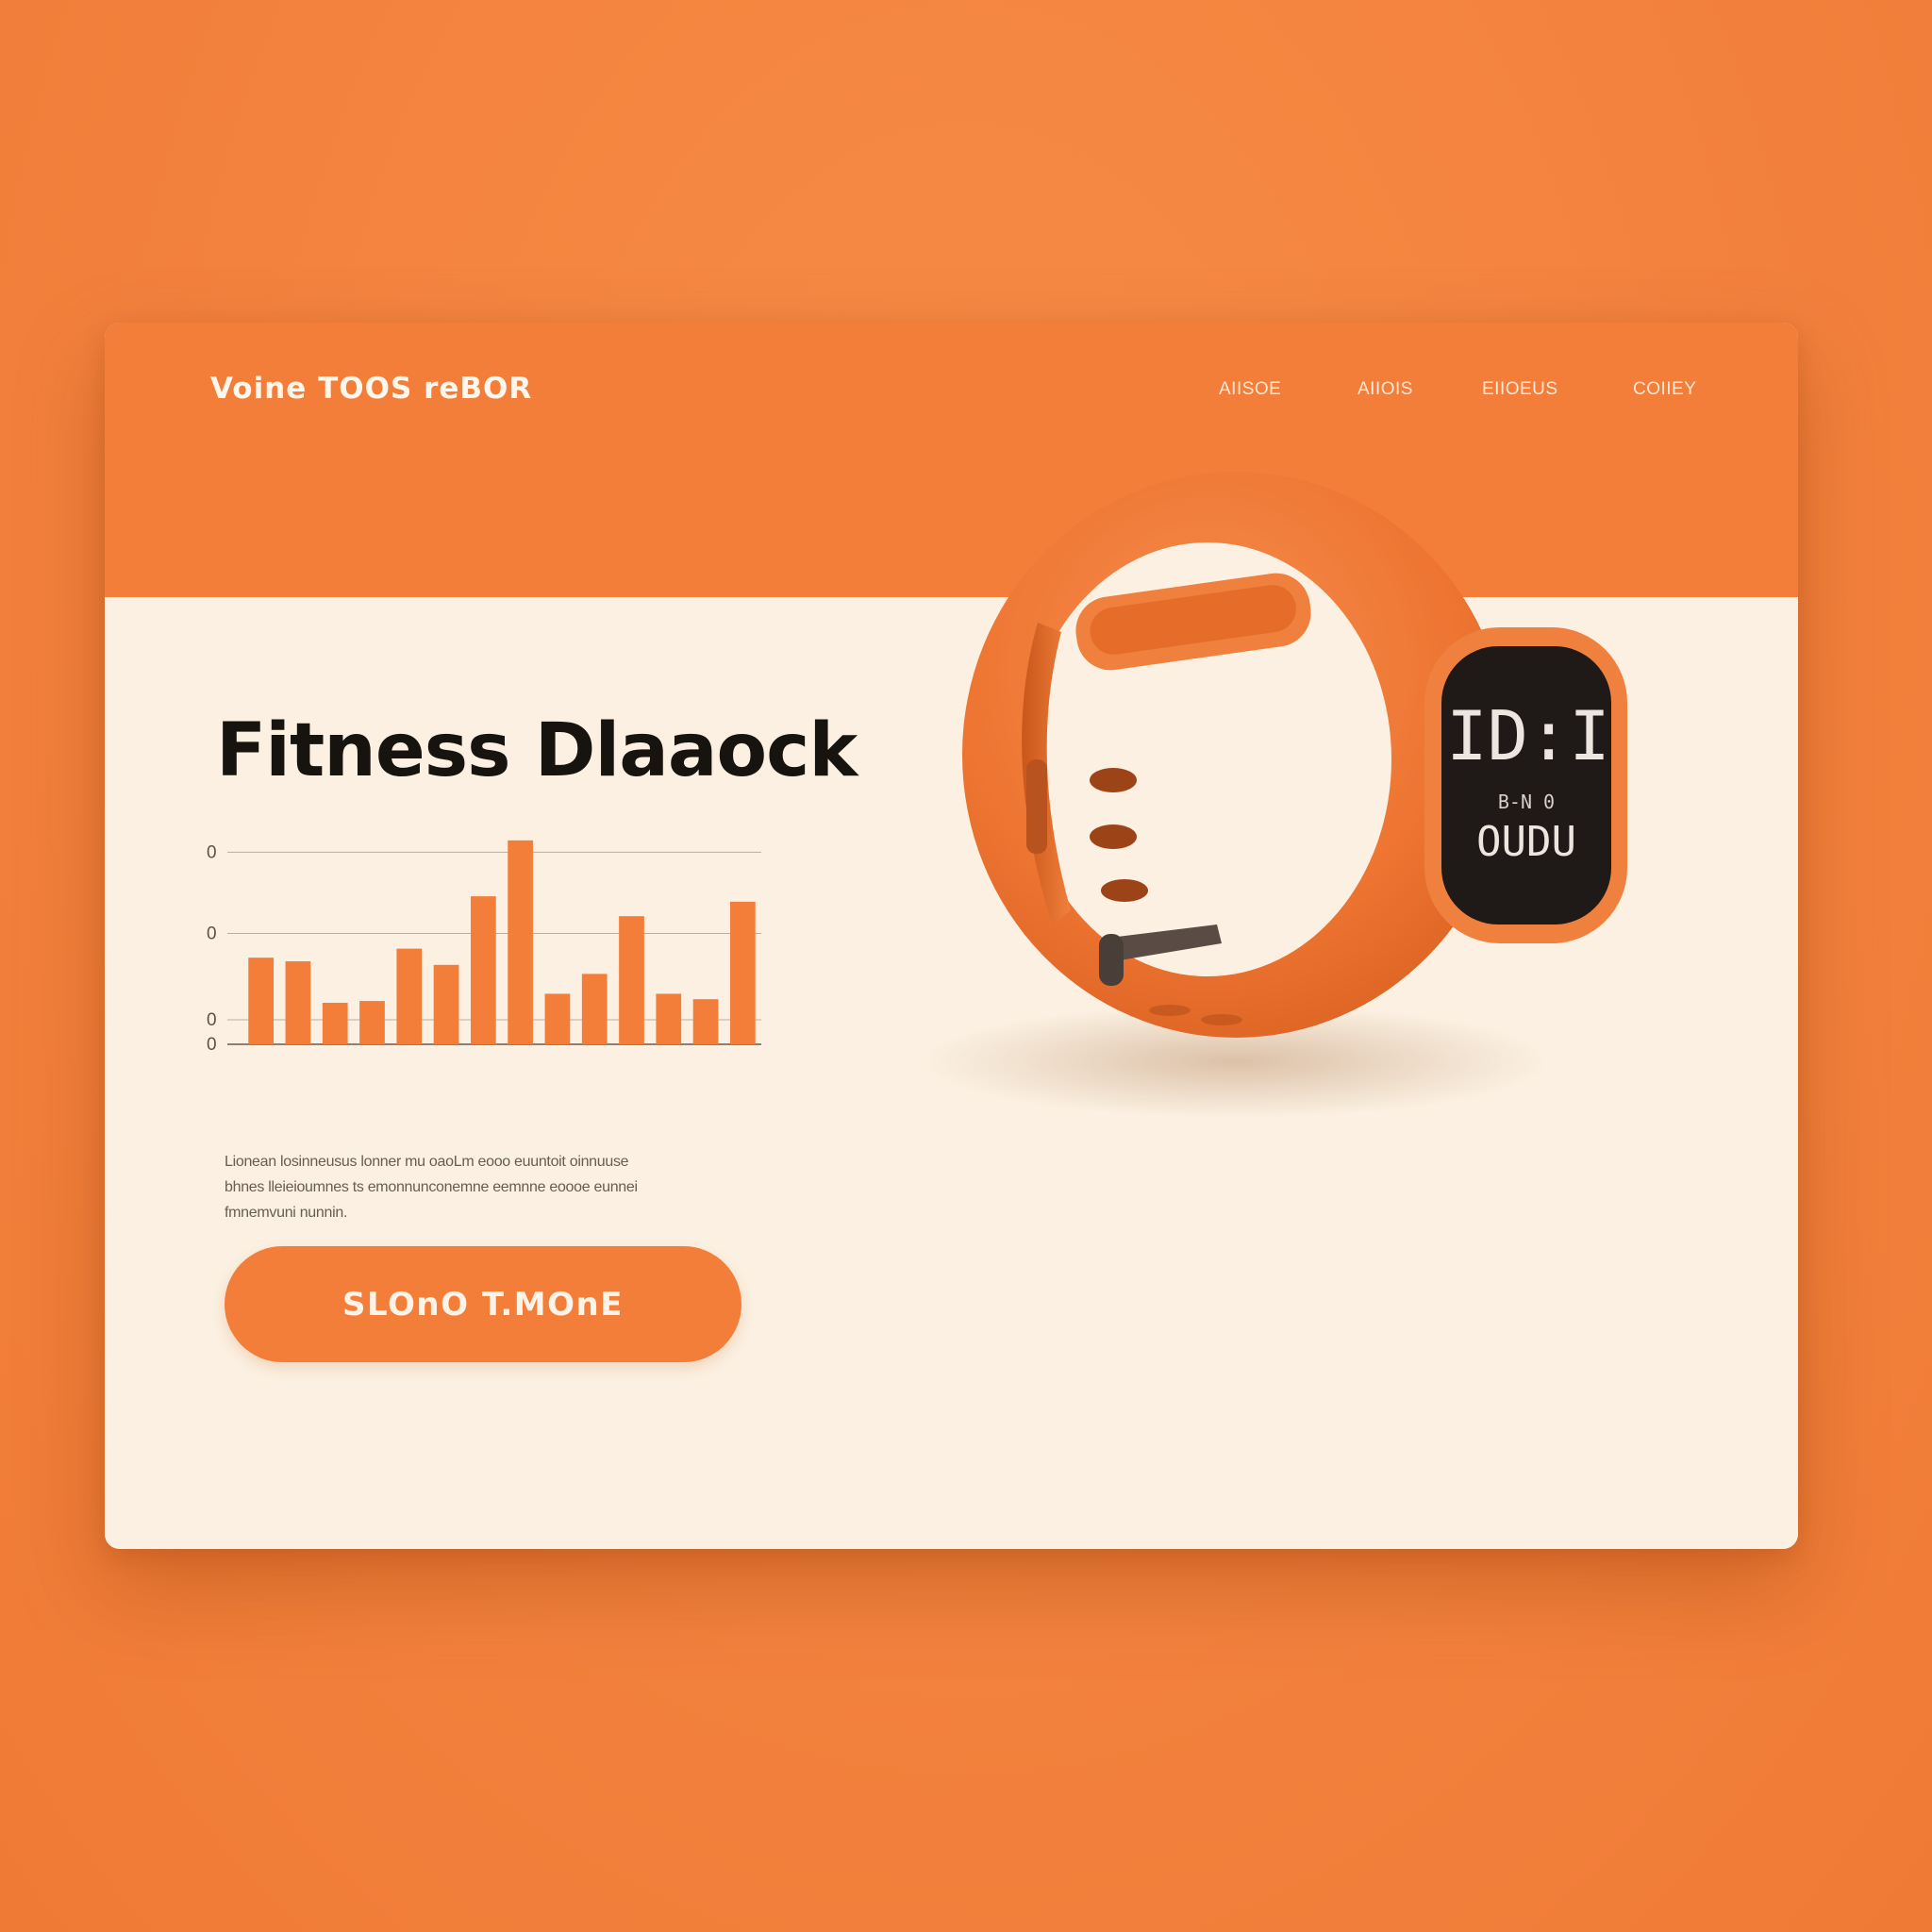 Image resolution: width=1932 pixels, height=1932 pixels. I want to click on nav-item-2: AIIOIS, so click(1385, 390).